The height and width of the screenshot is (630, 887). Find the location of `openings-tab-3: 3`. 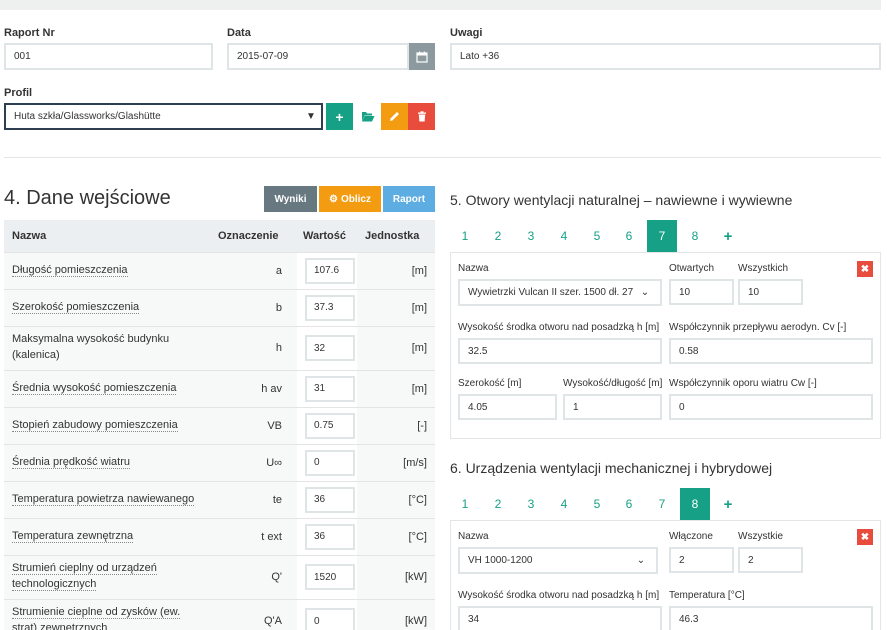

openings-tab-3: 3 is located at coordinates (531, 236).